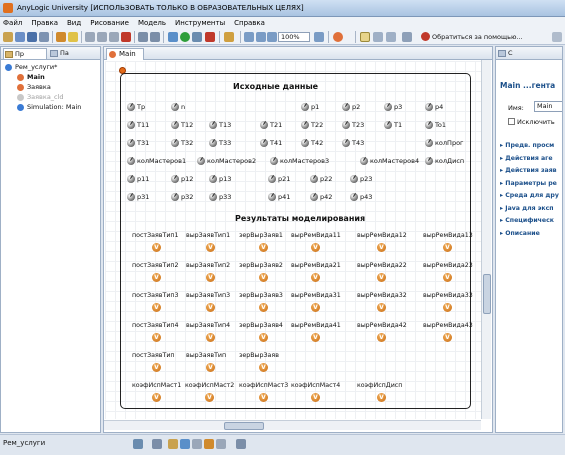 The image size is (565, 455). What do you see at coordinates (526, 158) in the screenshot?
I see `property-section: Действия аге` at bounding box center [526, 158].